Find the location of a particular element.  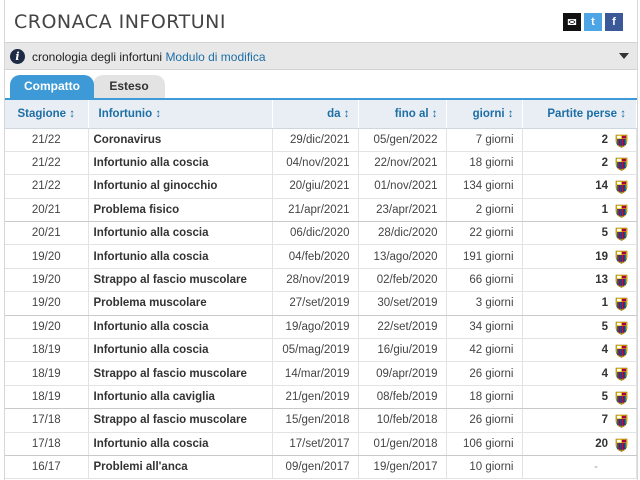

from-date-cell: 29/dic/2021 is located at coordinates (315, 140).